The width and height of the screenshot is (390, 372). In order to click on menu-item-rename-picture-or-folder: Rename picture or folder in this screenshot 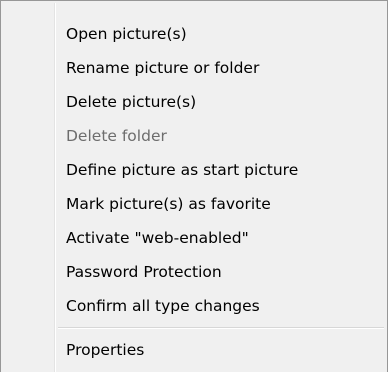, I will do `click(194, 68)`.